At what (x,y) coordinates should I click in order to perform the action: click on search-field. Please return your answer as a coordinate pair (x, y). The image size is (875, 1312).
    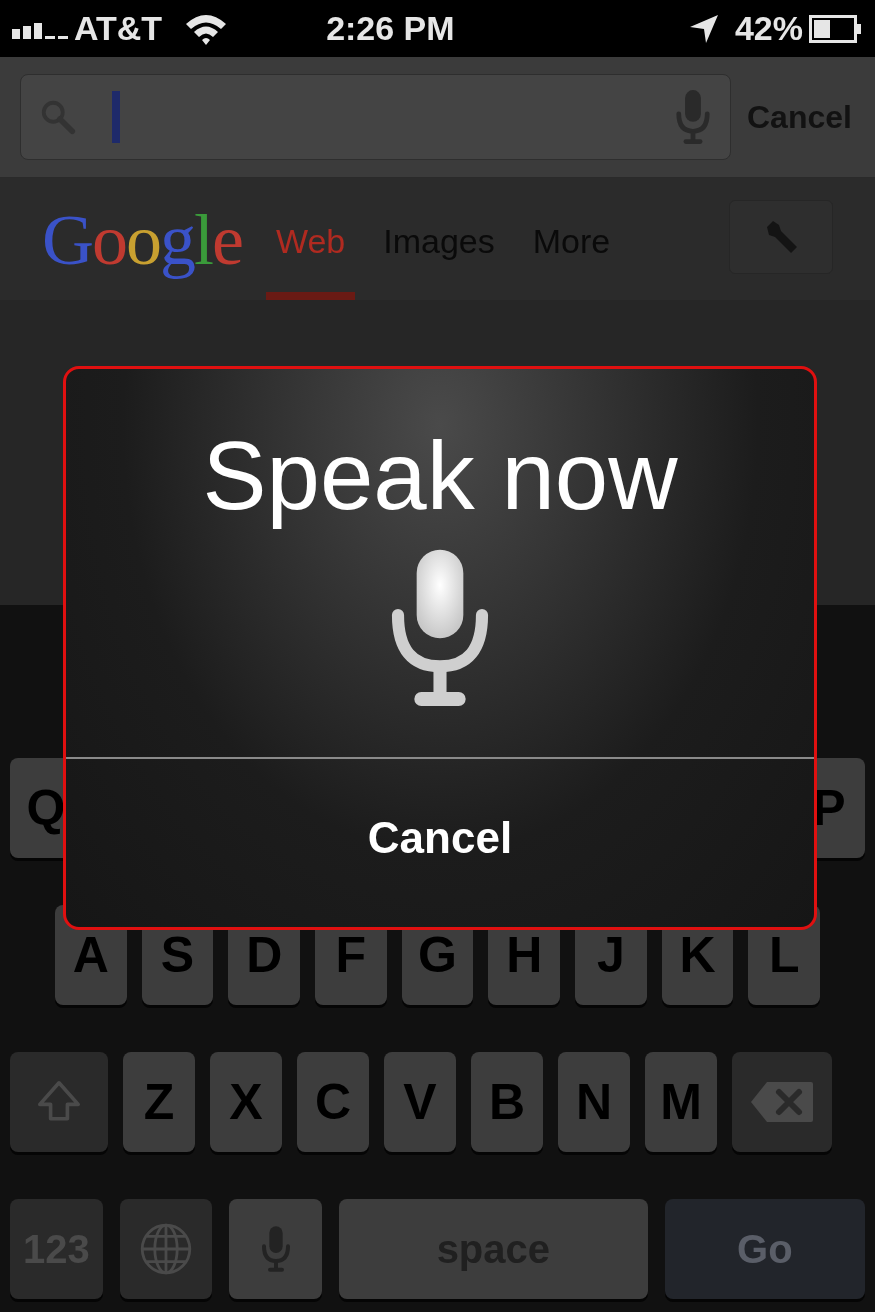
    Looking at the image, I should click on (375, 117).